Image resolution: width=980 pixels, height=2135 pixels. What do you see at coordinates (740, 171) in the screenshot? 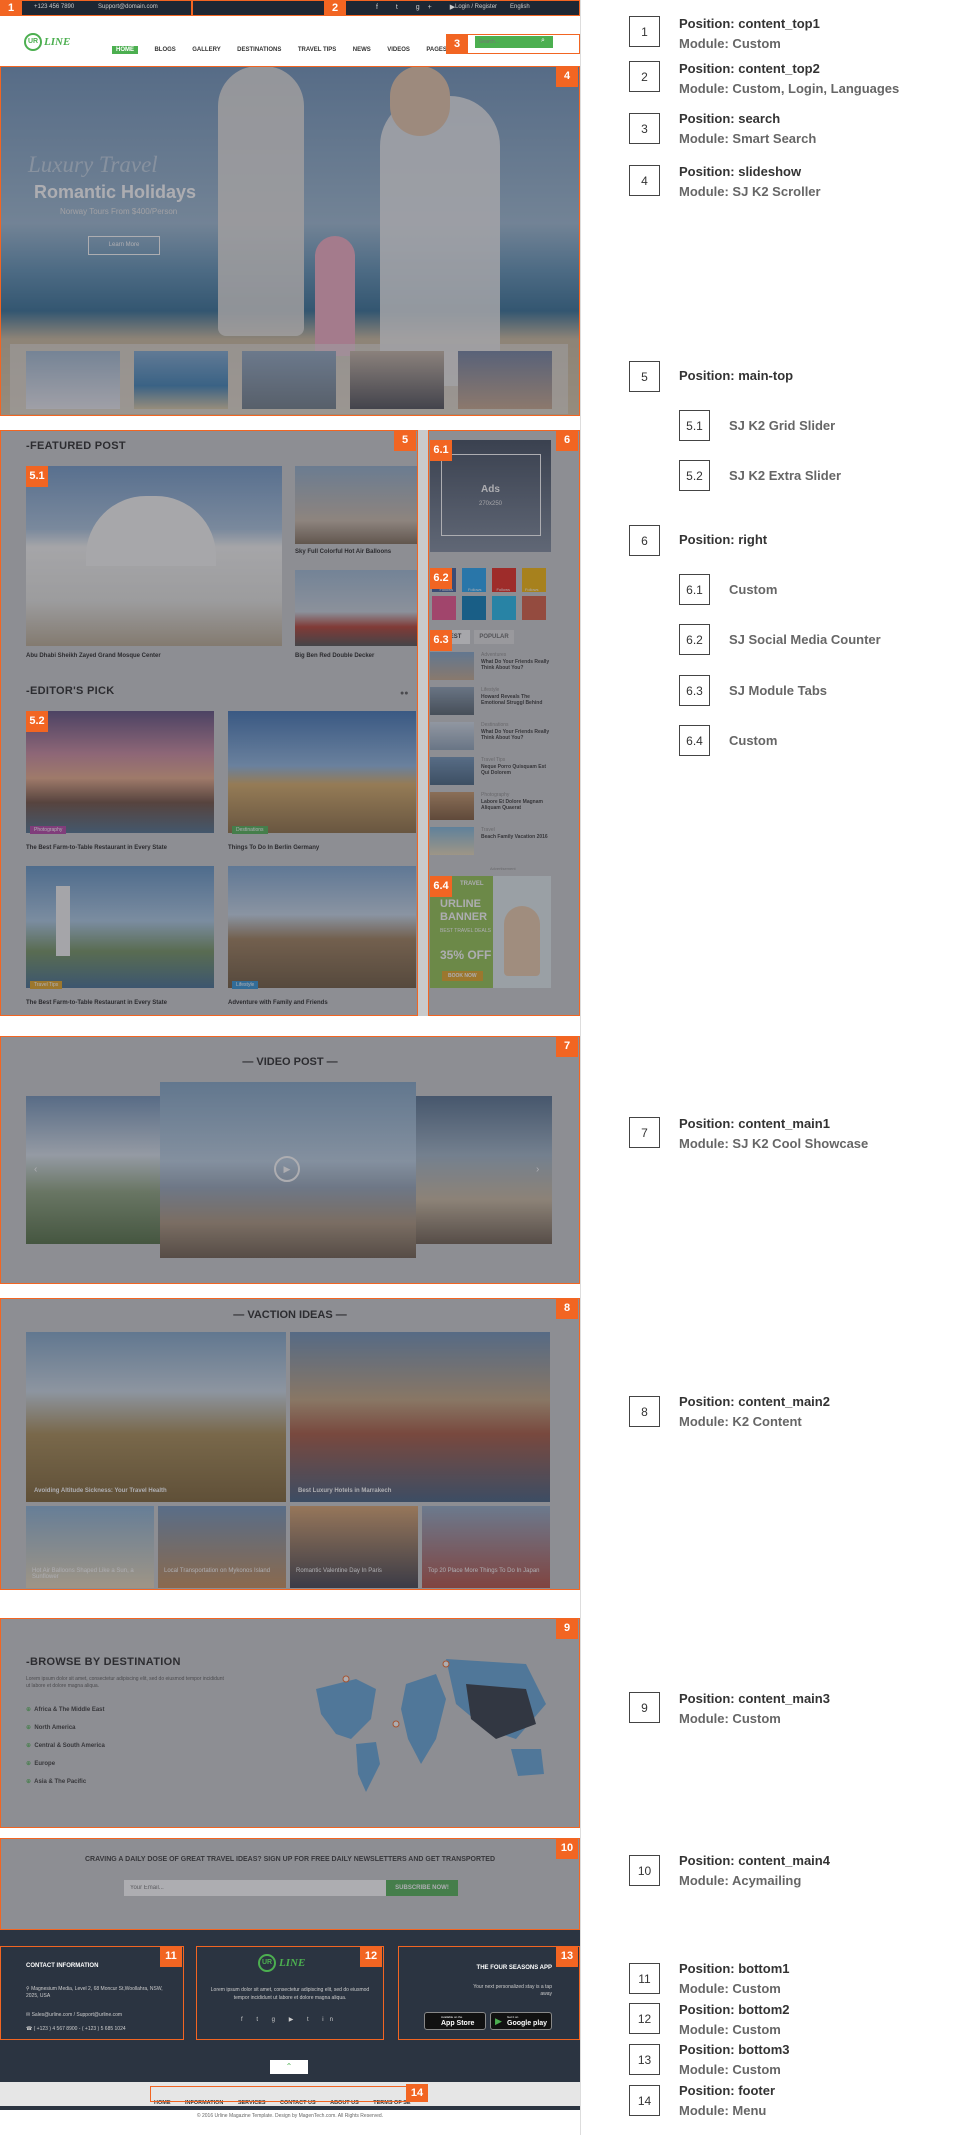
I see `legend-position: Position: slideshow` at bounding box center [740, 171].